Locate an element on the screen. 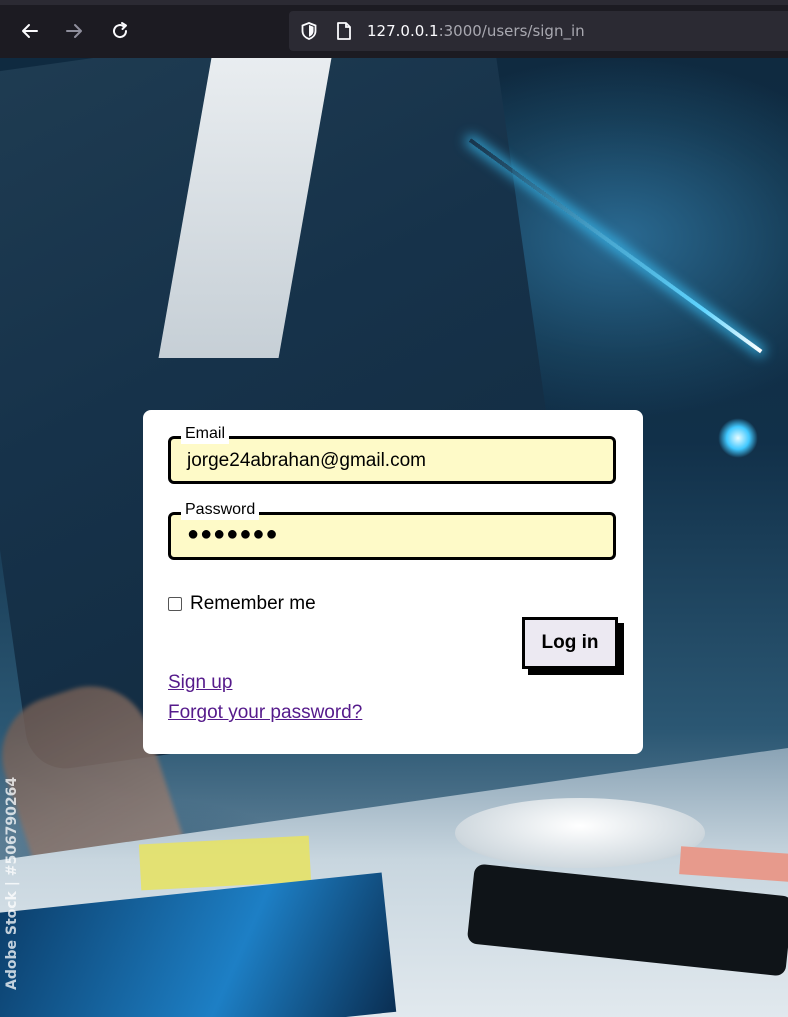  forward-button is located at coordinates (74, 31).